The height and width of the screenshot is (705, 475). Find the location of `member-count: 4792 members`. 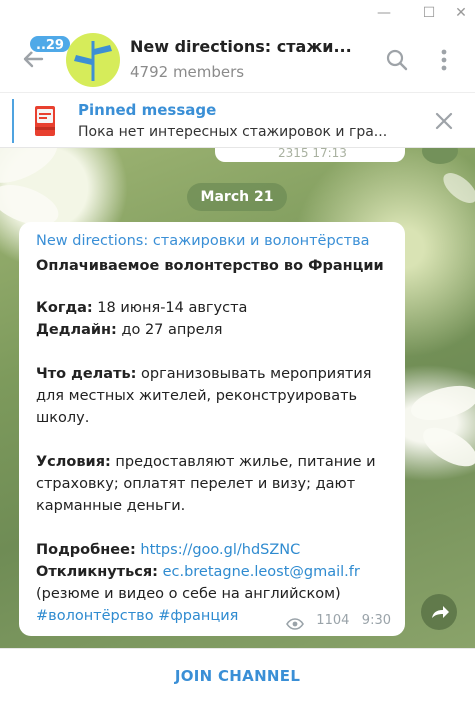

member-count: 4792 members is located at coordinates (187, 72).